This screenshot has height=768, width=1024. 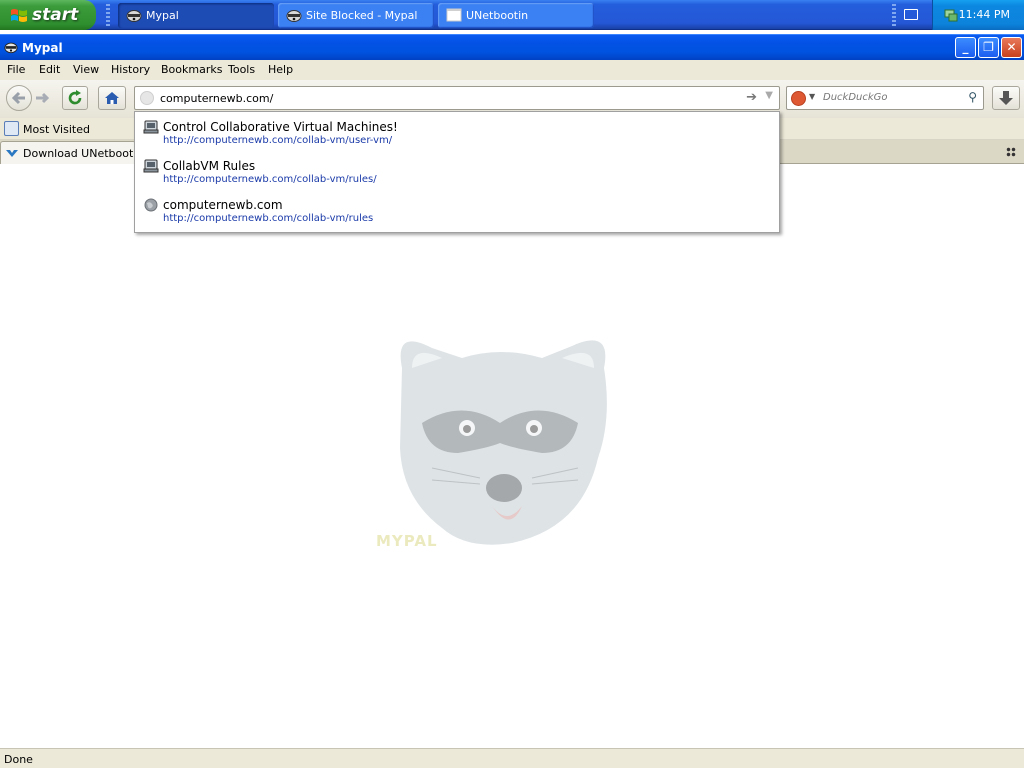 I want to click on reload-icon, so click(x=75, y=97).